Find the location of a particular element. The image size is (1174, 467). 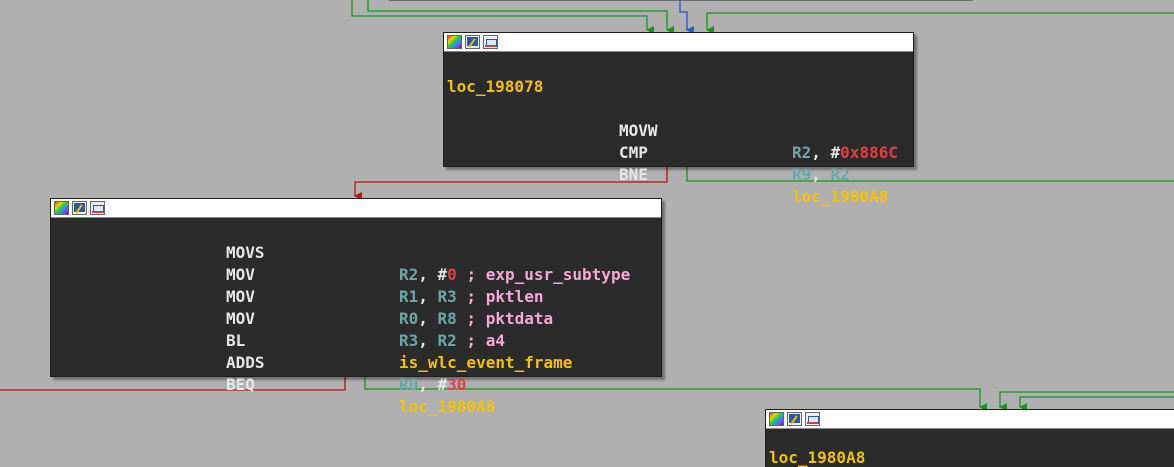

instruction-line: MOV R1, R3 ; pktlen is located at coordinates (357, 274).